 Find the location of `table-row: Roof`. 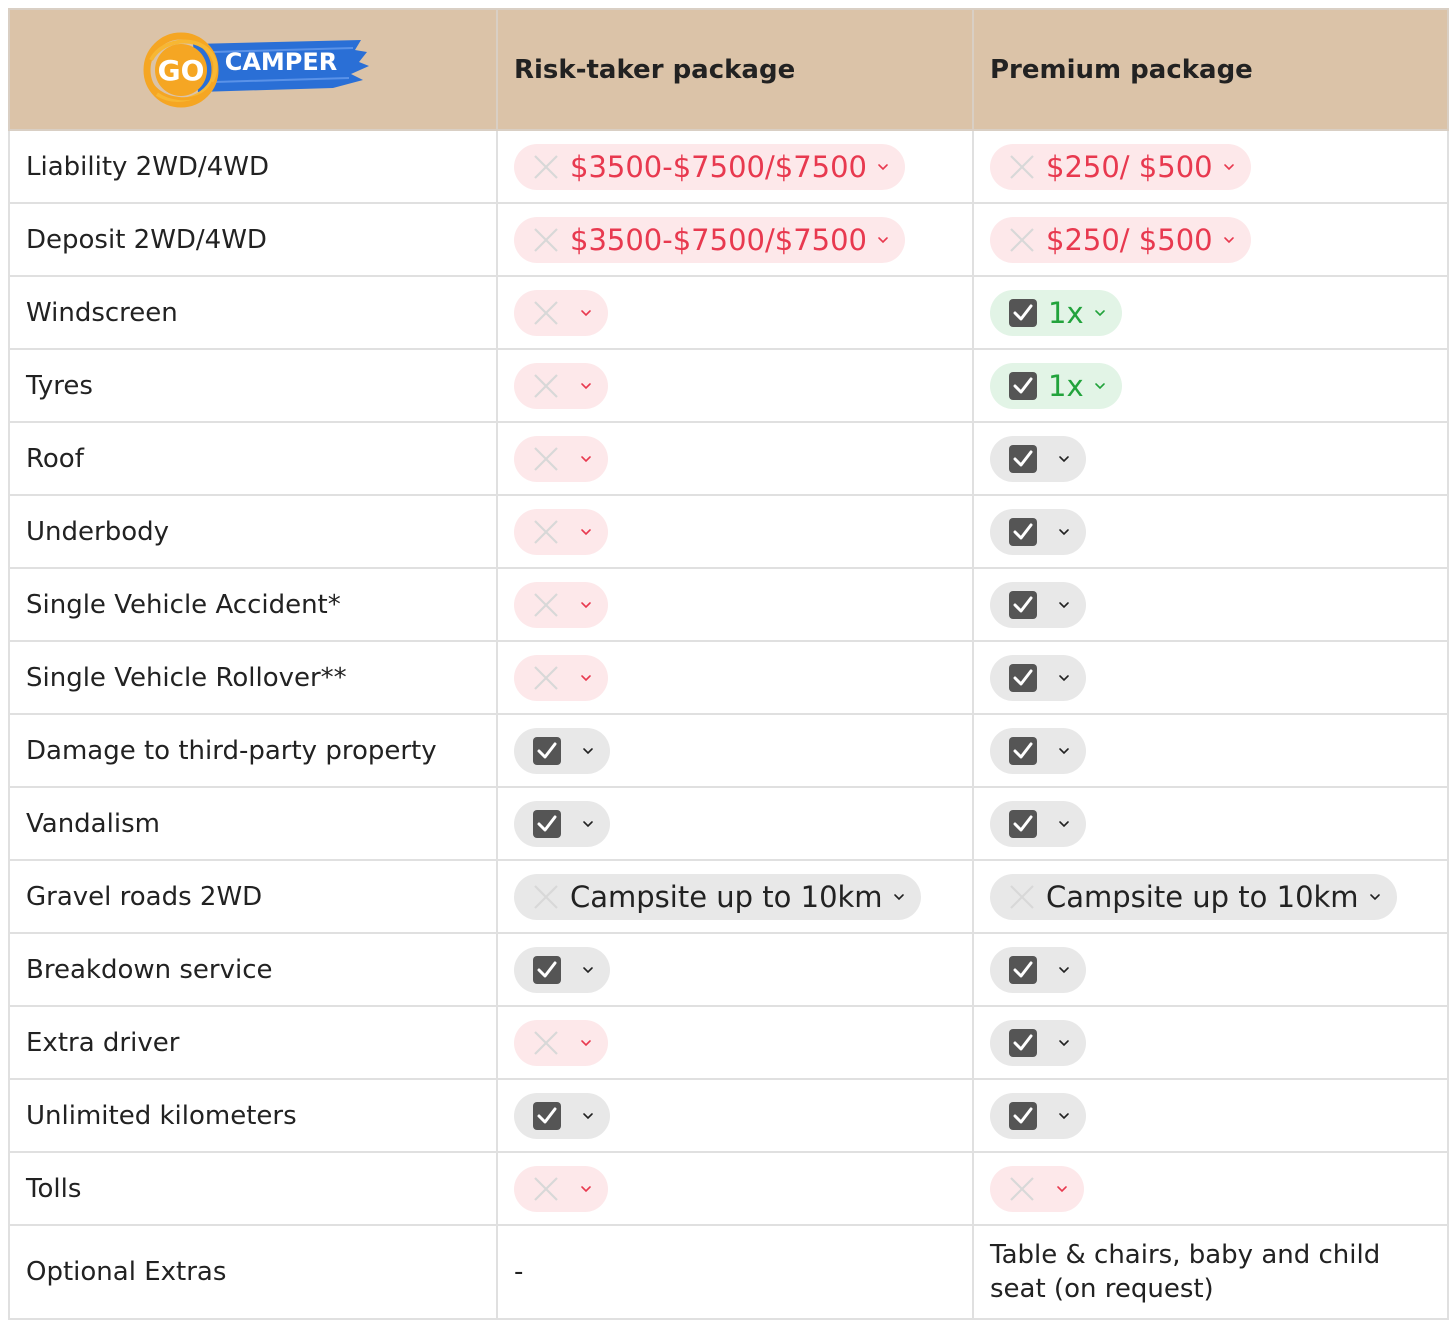

table-row: Roof is located at coordinates (728, 458).